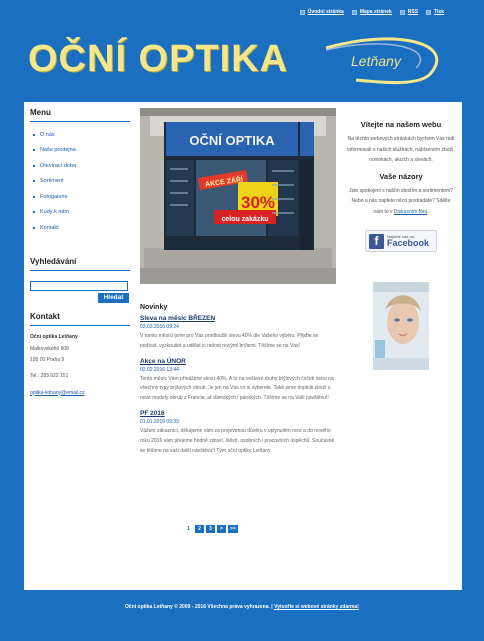  I want to click on facebook-icon: f, so click(376, 241).